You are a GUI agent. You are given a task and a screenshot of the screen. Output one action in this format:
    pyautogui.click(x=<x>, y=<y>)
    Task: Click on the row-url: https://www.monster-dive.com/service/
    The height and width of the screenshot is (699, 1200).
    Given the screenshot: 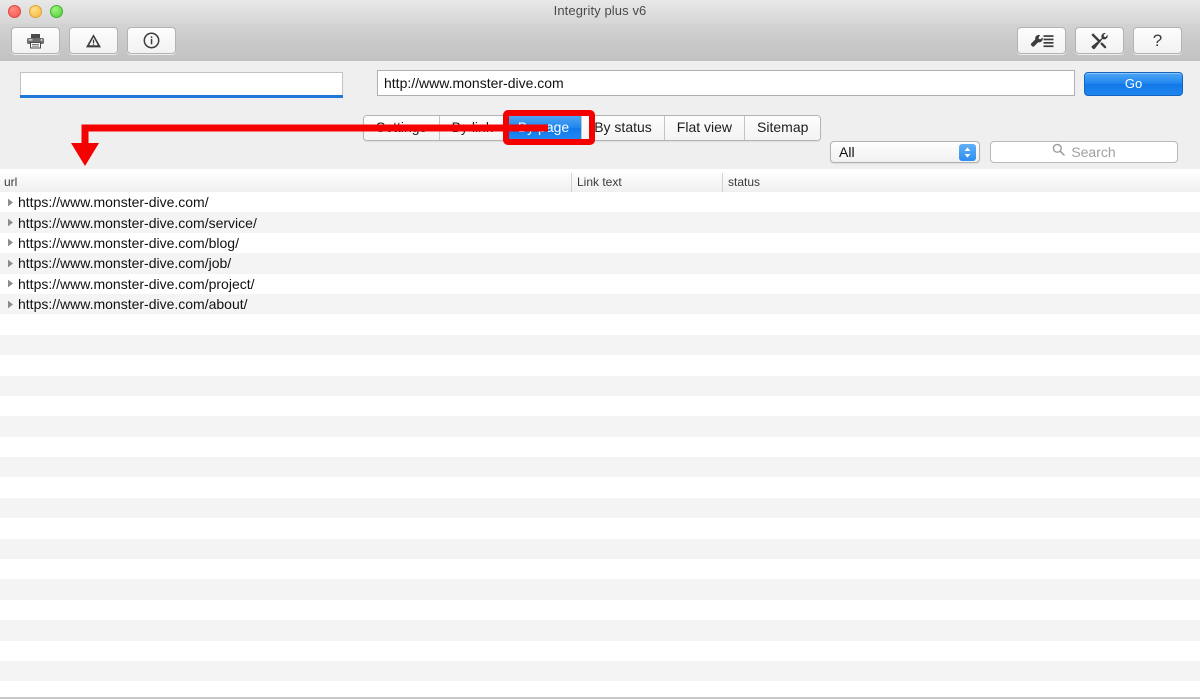 What is the action you would take?
    pyautogui.click(x=137, y=223)
    